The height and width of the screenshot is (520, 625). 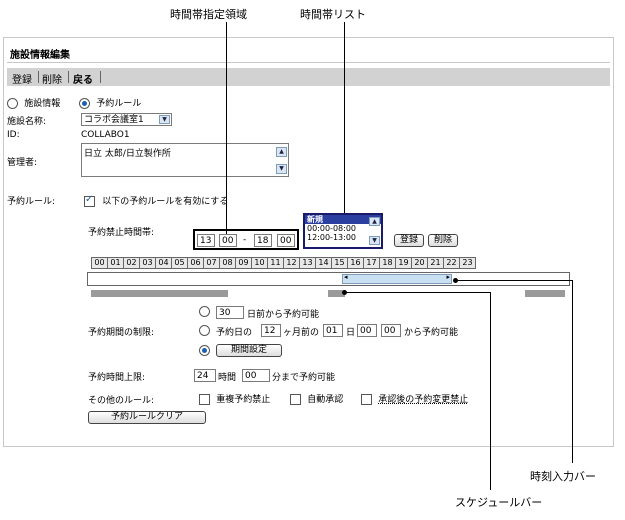 I want to click on hour-cell: 04, so click(x=163, y=263).